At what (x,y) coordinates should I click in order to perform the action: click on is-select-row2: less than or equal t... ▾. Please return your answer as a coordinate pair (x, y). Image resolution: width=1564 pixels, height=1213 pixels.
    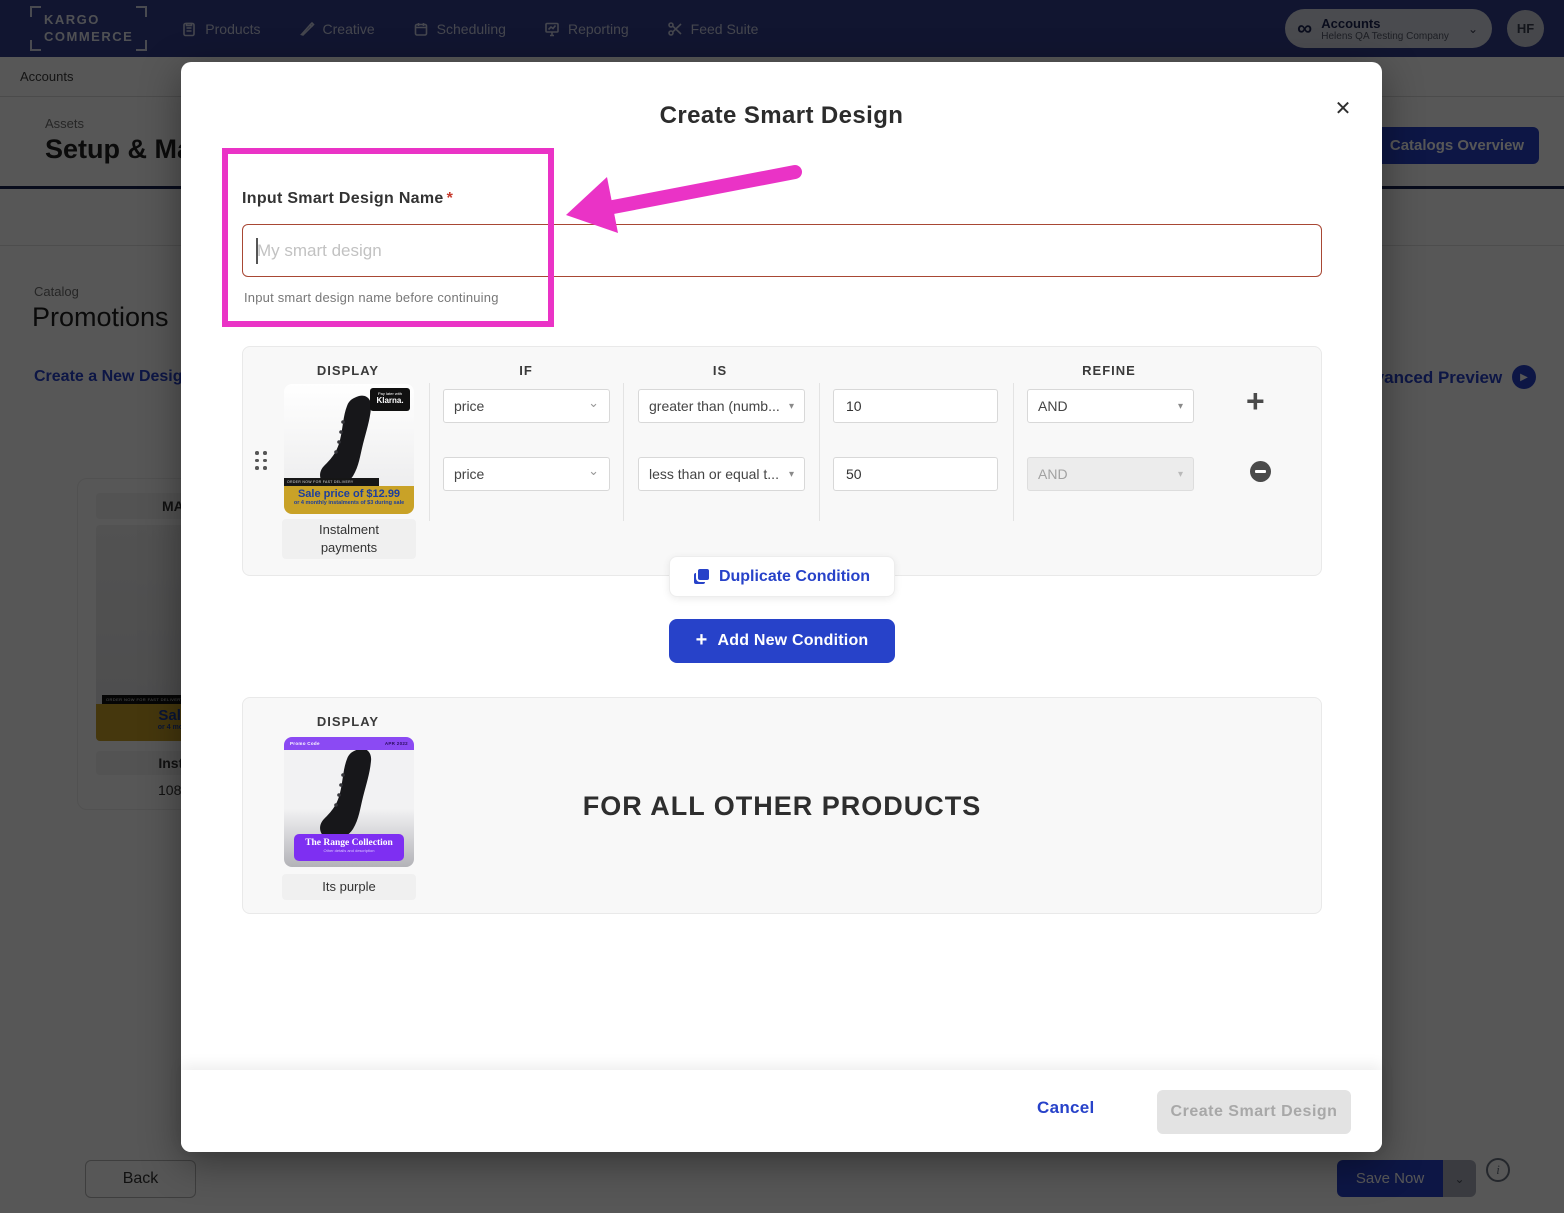
    Looking at the image, I should click on (721, 474).